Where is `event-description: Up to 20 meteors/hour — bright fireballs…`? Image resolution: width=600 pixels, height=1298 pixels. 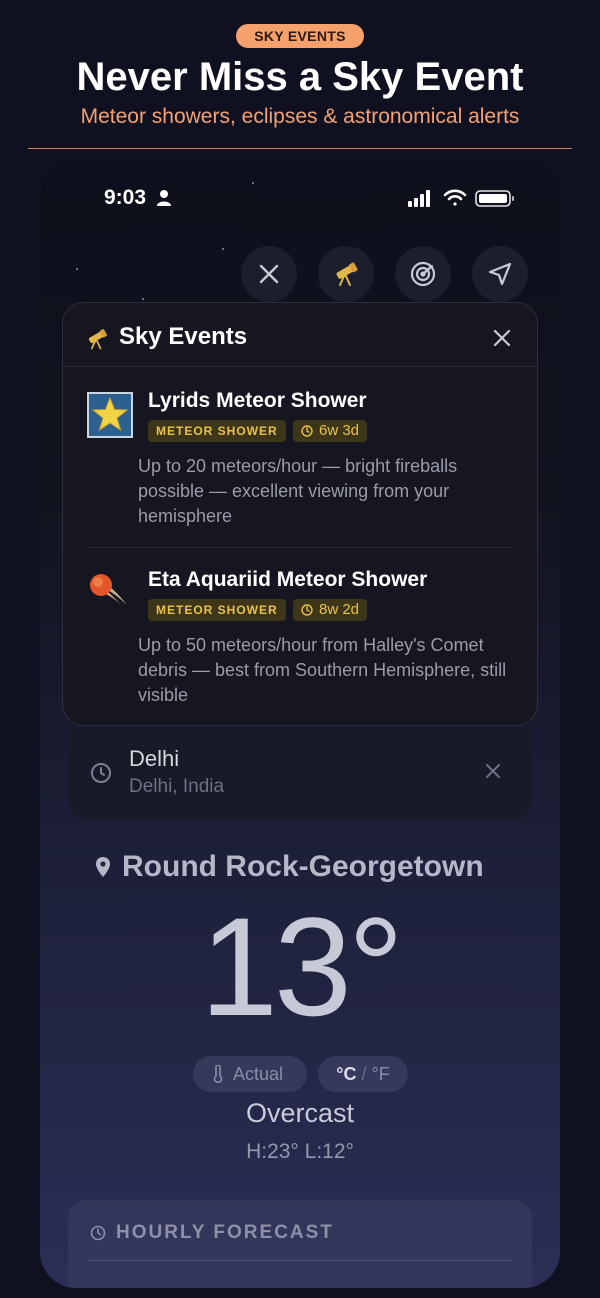
event-description: Up to 20 meteors/hour — bright fireballs… is located at coordinates (298, 491).